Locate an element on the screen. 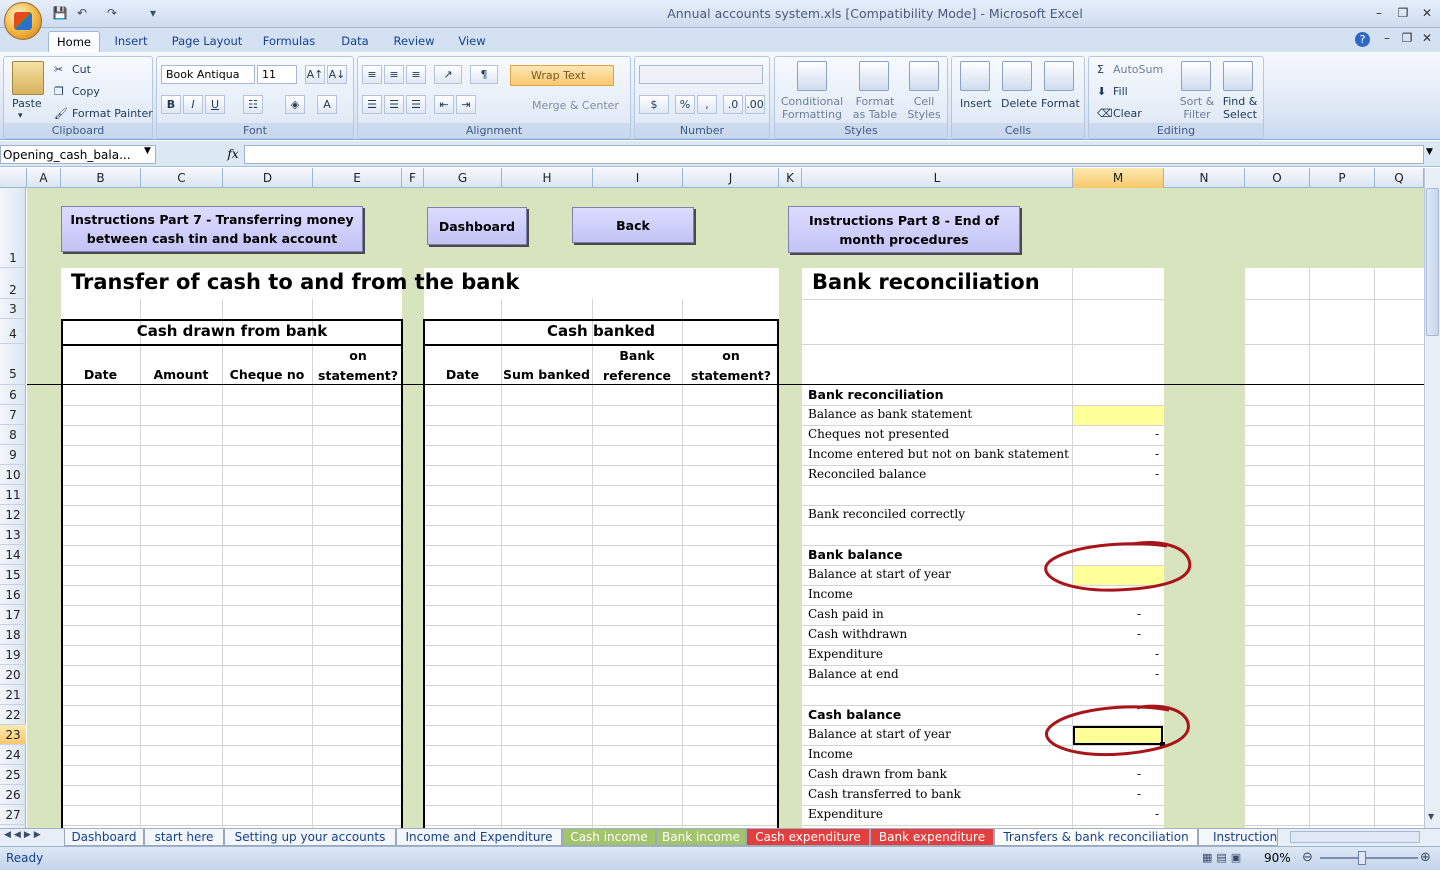 Image resolution: width=1440 pixels, height=870 pixels. tab-insert: Insert is located at coordinates (131, 41).